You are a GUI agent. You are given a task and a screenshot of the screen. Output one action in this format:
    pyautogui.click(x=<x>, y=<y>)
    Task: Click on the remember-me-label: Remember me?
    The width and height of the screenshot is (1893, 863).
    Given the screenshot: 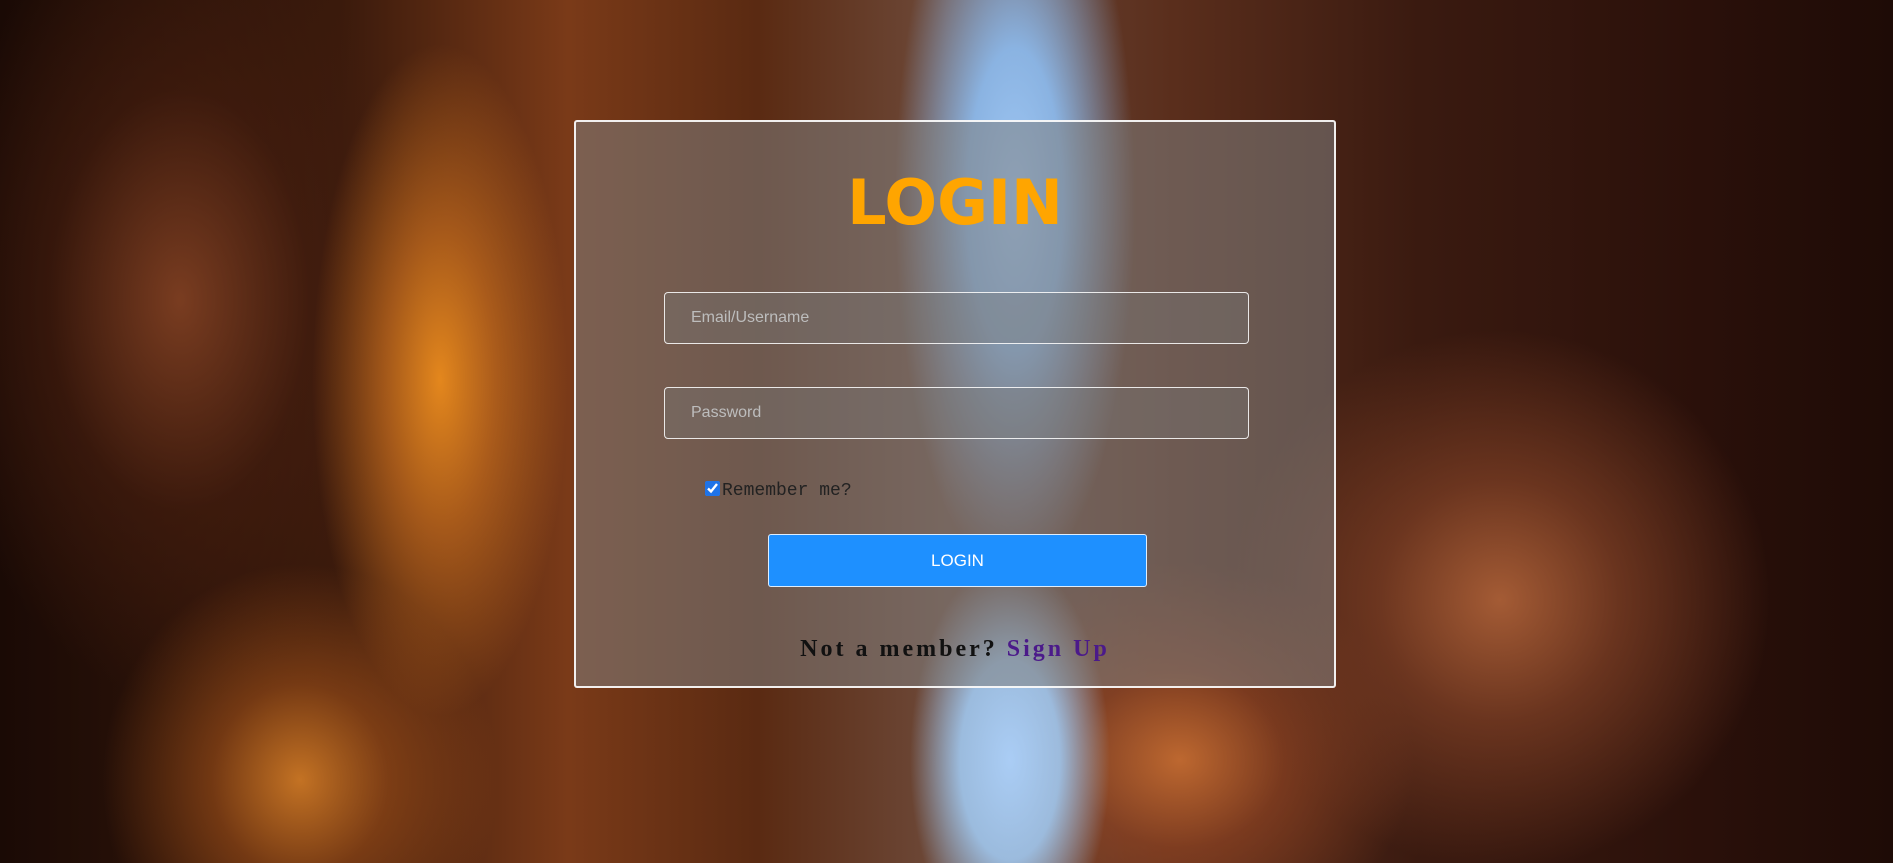 What is the action you would take?
    pyautogui.click(x=787, y=491)
    